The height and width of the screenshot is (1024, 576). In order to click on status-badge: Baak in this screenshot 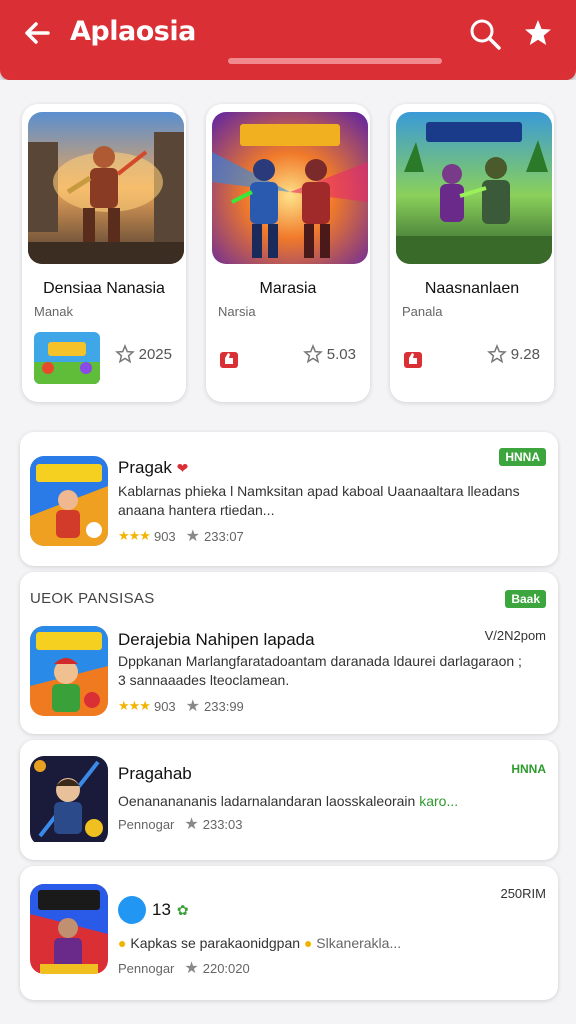, I will do `click(525, 599)`.